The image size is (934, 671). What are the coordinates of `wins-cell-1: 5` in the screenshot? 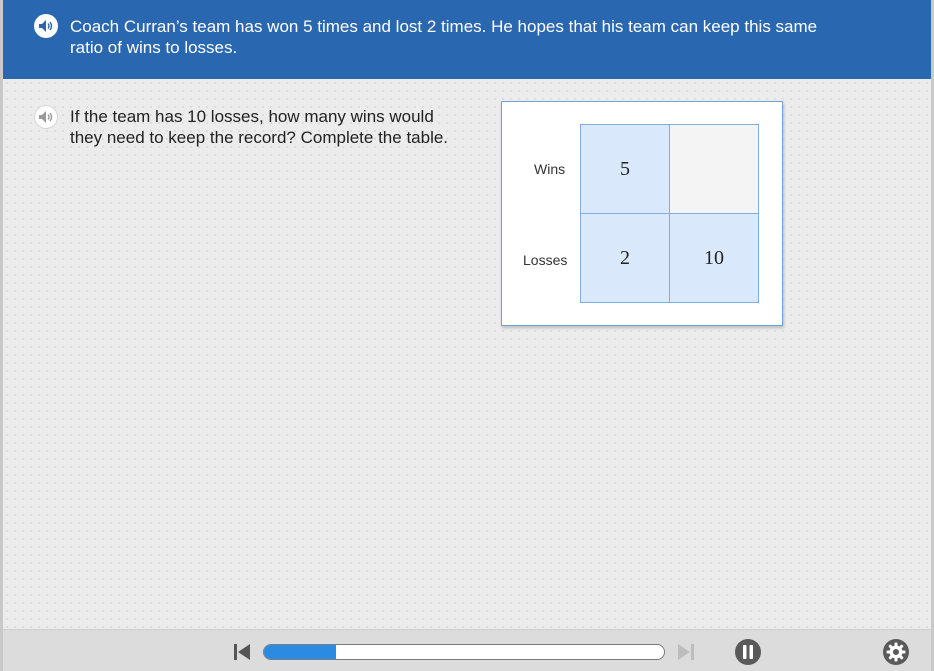 It's located at (625, 169).